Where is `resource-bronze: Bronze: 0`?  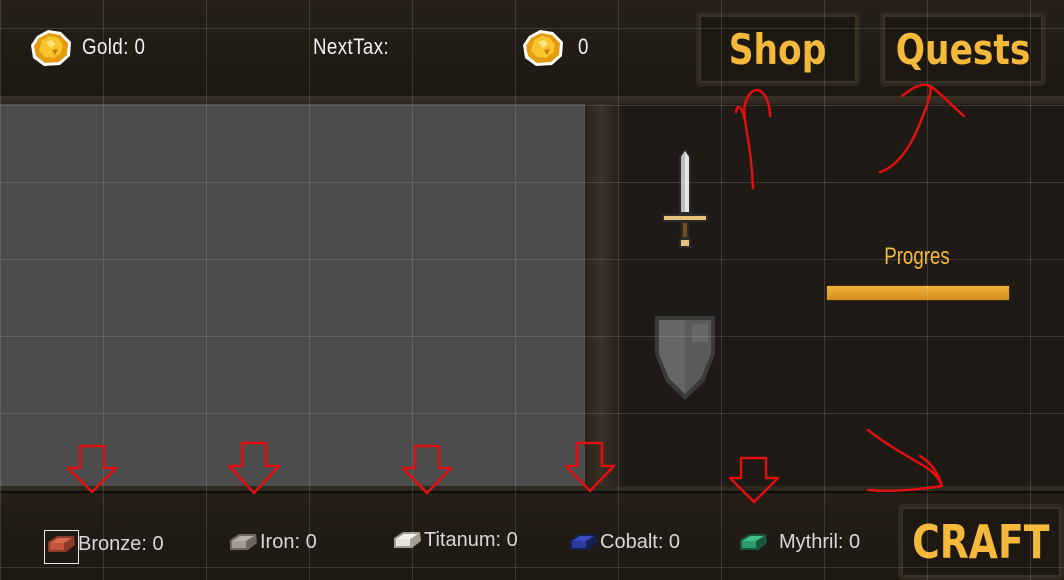
resource-bronze: Bronze: 0 is located at coordinates (104, 544).